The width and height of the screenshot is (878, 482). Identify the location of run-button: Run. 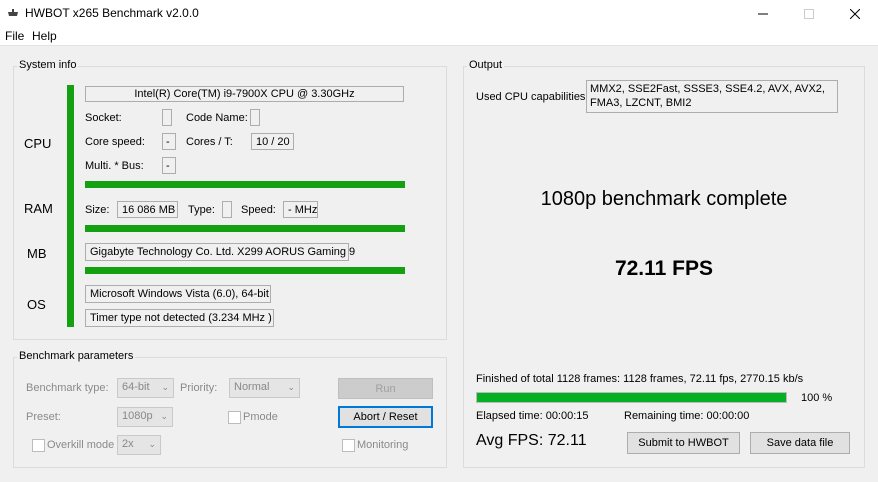
(385, 388).